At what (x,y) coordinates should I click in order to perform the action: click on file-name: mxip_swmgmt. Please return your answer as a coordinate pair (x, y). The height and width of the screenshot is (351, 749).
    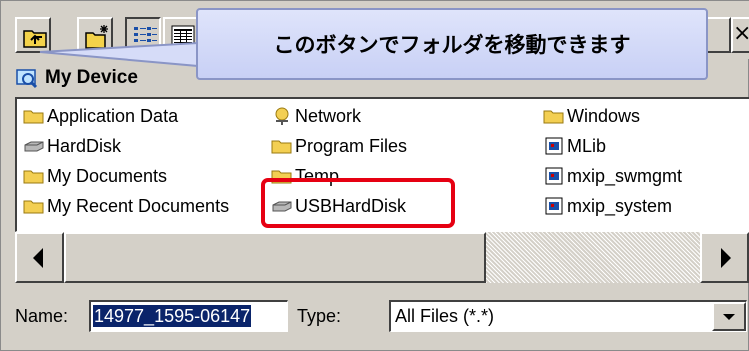
    Looking at the image, I should click on (625, 175).